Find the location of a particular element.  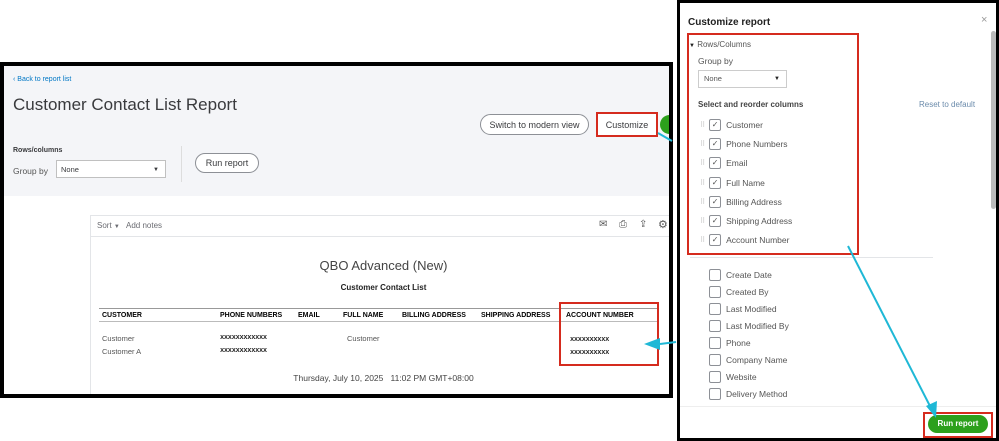

arrow-customize is located at coordinates (665, 137).